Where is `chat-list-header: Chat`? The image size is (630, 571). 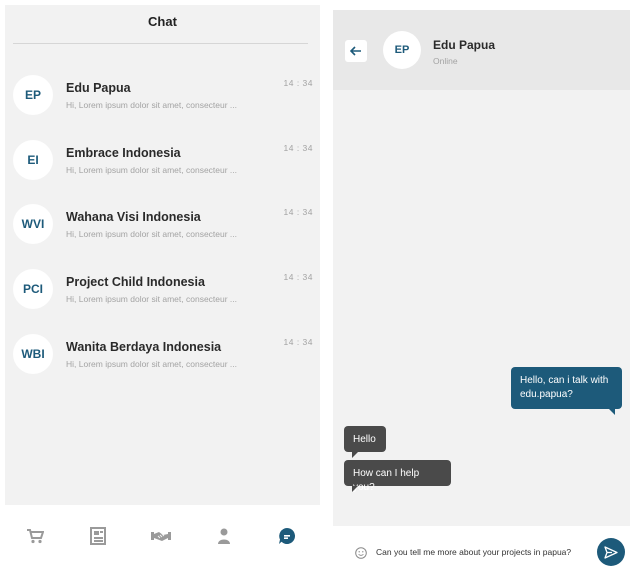 chat-list-header: Chat is located at coordinates (162, 25).